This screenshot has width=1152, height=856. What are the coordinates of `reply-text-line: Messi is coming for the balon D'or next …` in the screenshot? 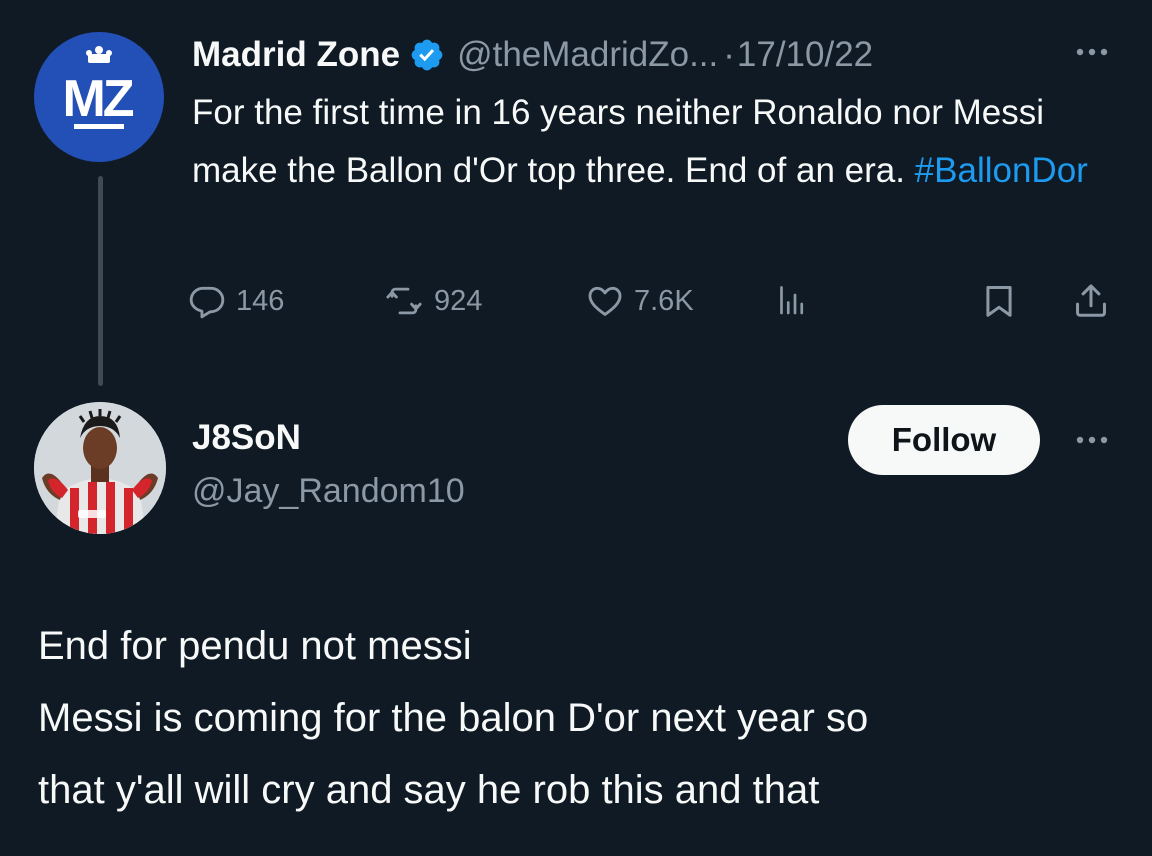 It's located at (453, 718).